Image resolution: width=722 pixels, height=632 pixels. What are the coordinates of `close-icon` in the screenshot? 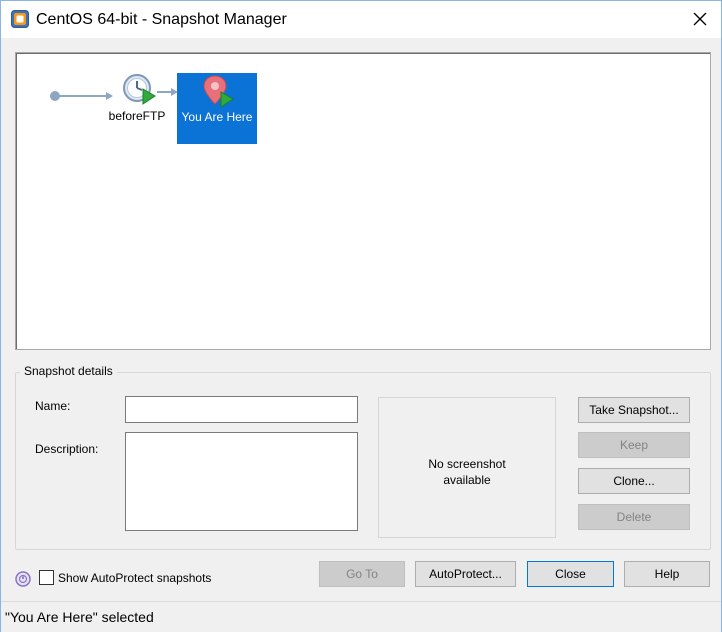 It's located at (700, 19).